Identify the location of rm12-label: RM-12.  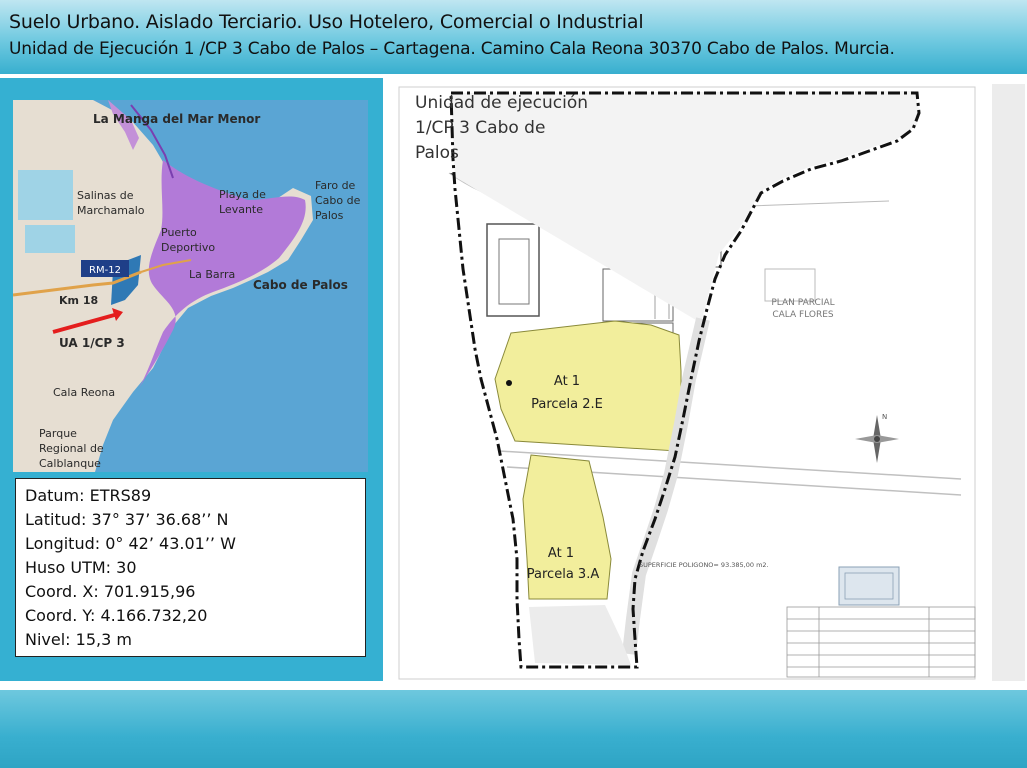
(105, 270).